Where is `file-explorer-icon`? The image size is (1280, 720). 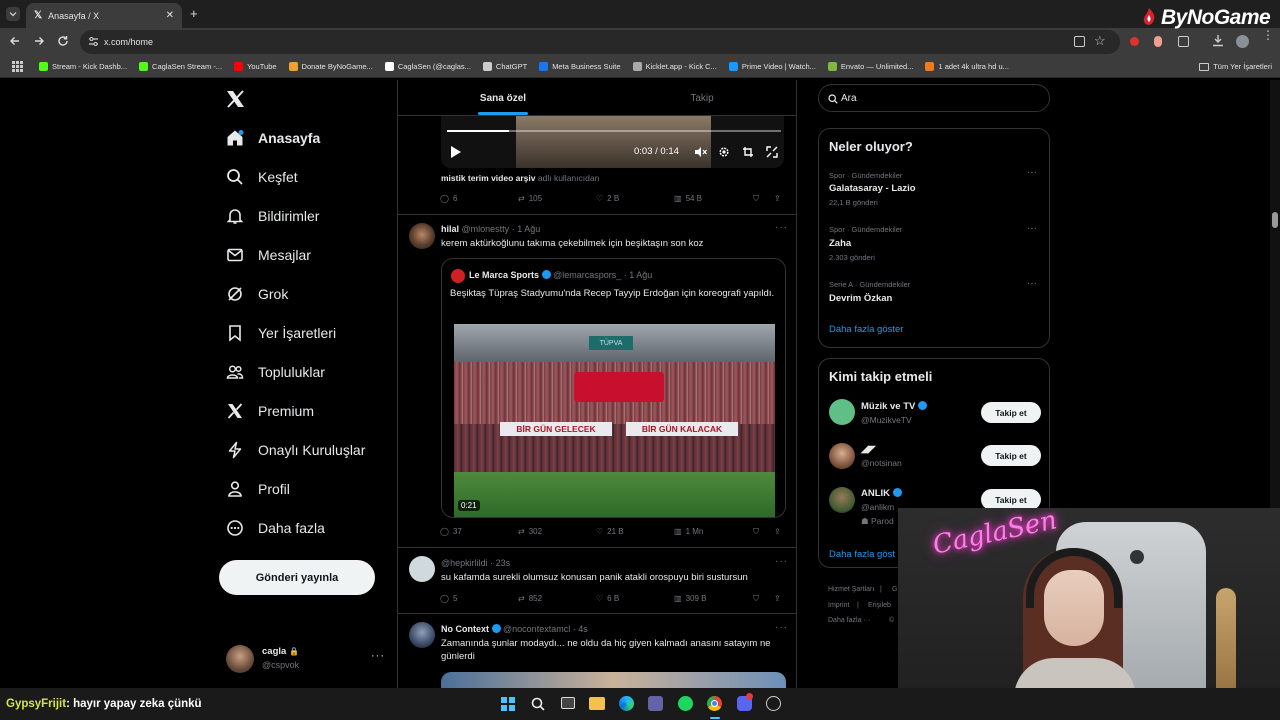
file-explorer-icon is located at coordinates (597, 703).